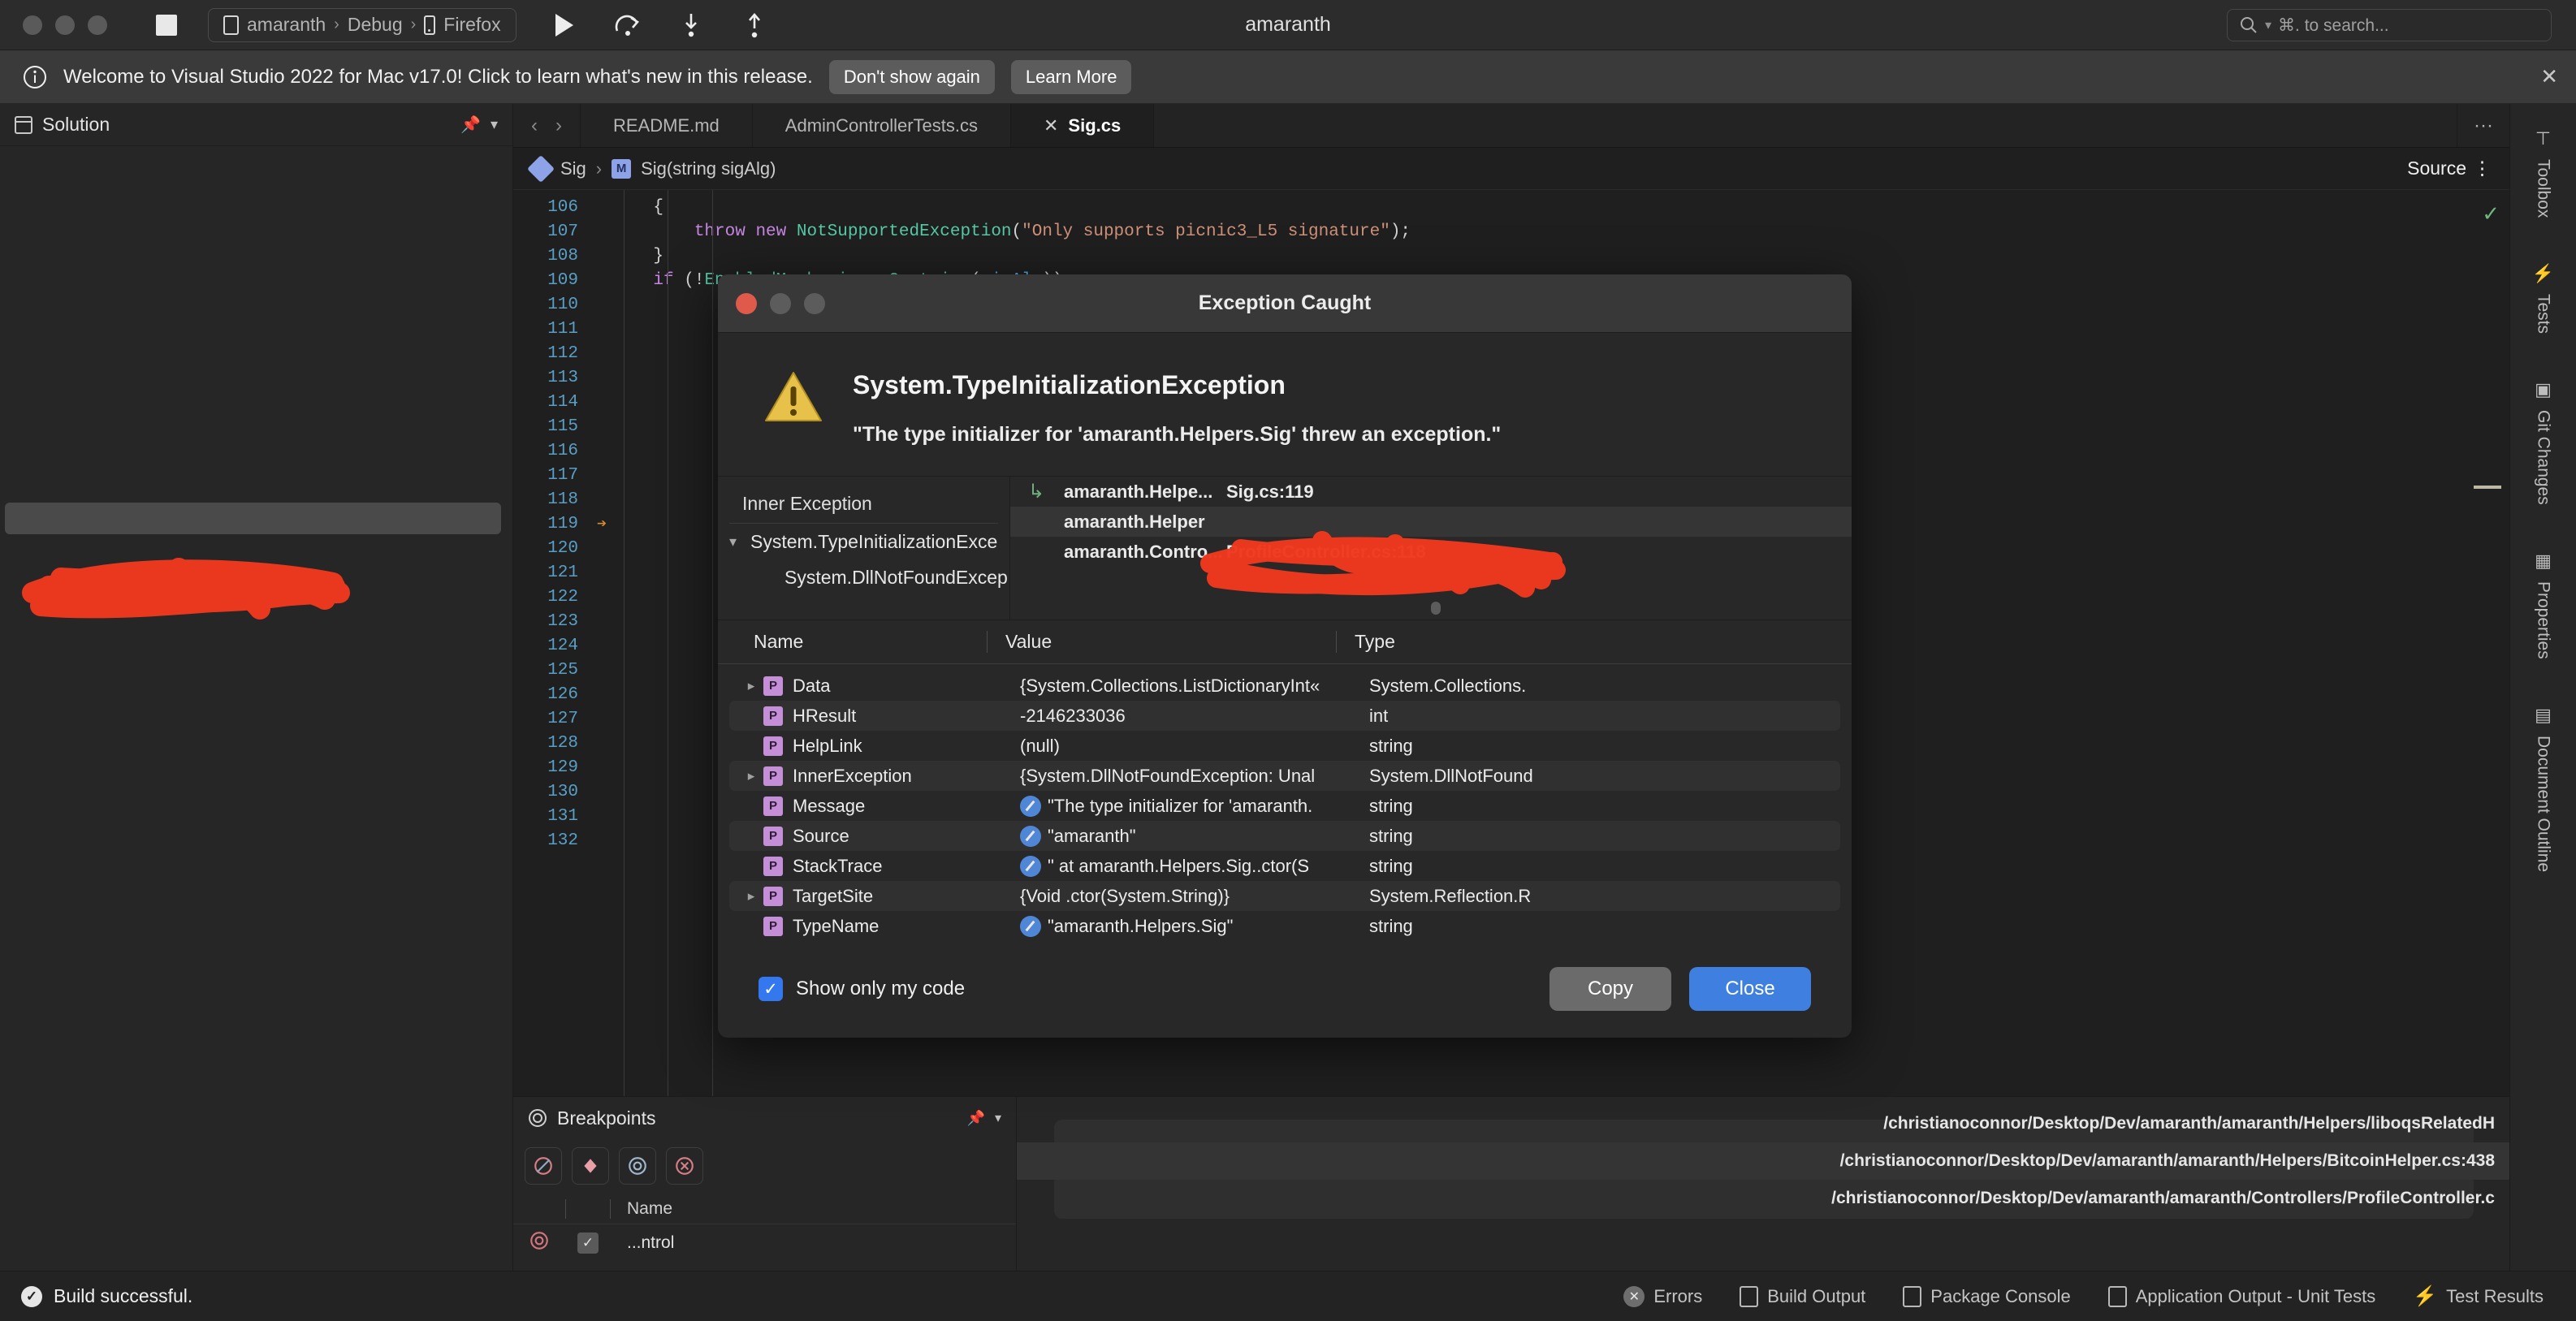 The height and width of the screenshot is (1321, 2576). I want to click on remove-breakpoint-icon, so click(685, 1166).